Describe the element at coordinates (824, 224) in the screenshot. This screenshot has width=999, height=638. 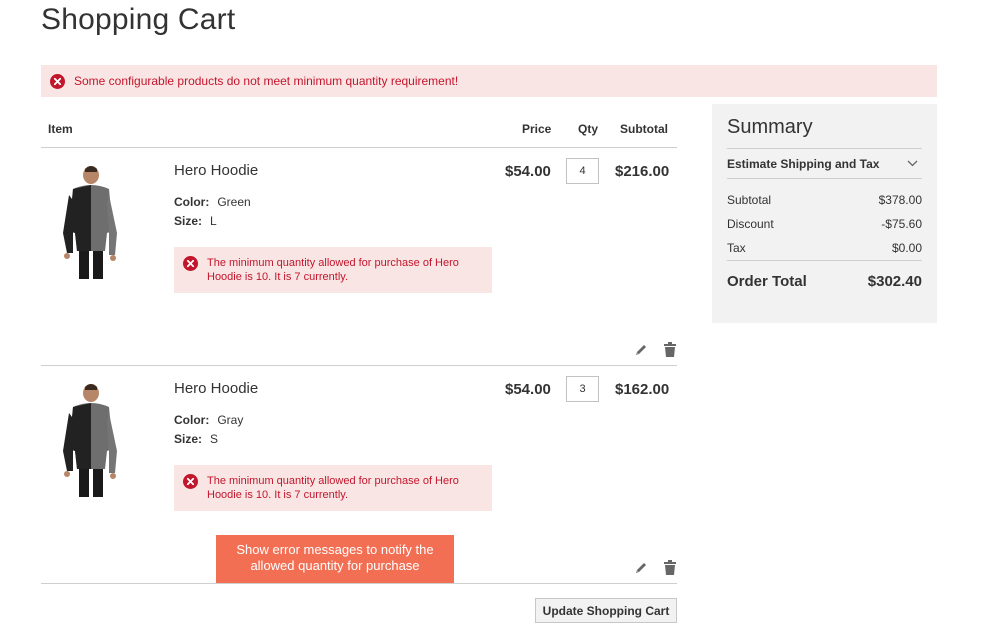
I see `summary-discount: Discount -$75.60` at that location.